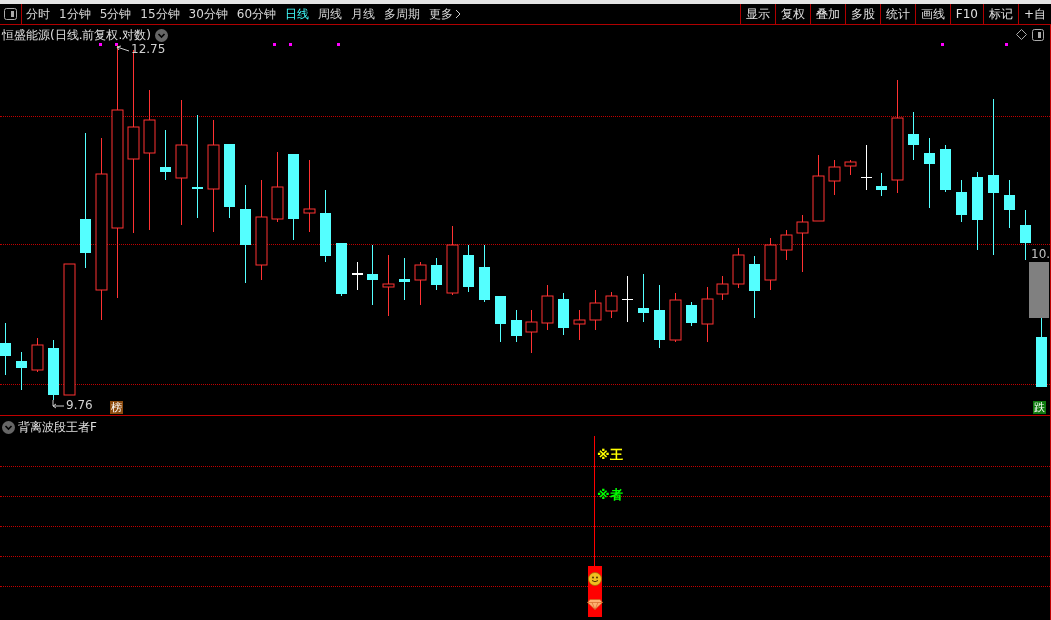 The width and height of the screenshot is (1051, 620). I want to click on toolbar-button: F10, so click(966, 14).